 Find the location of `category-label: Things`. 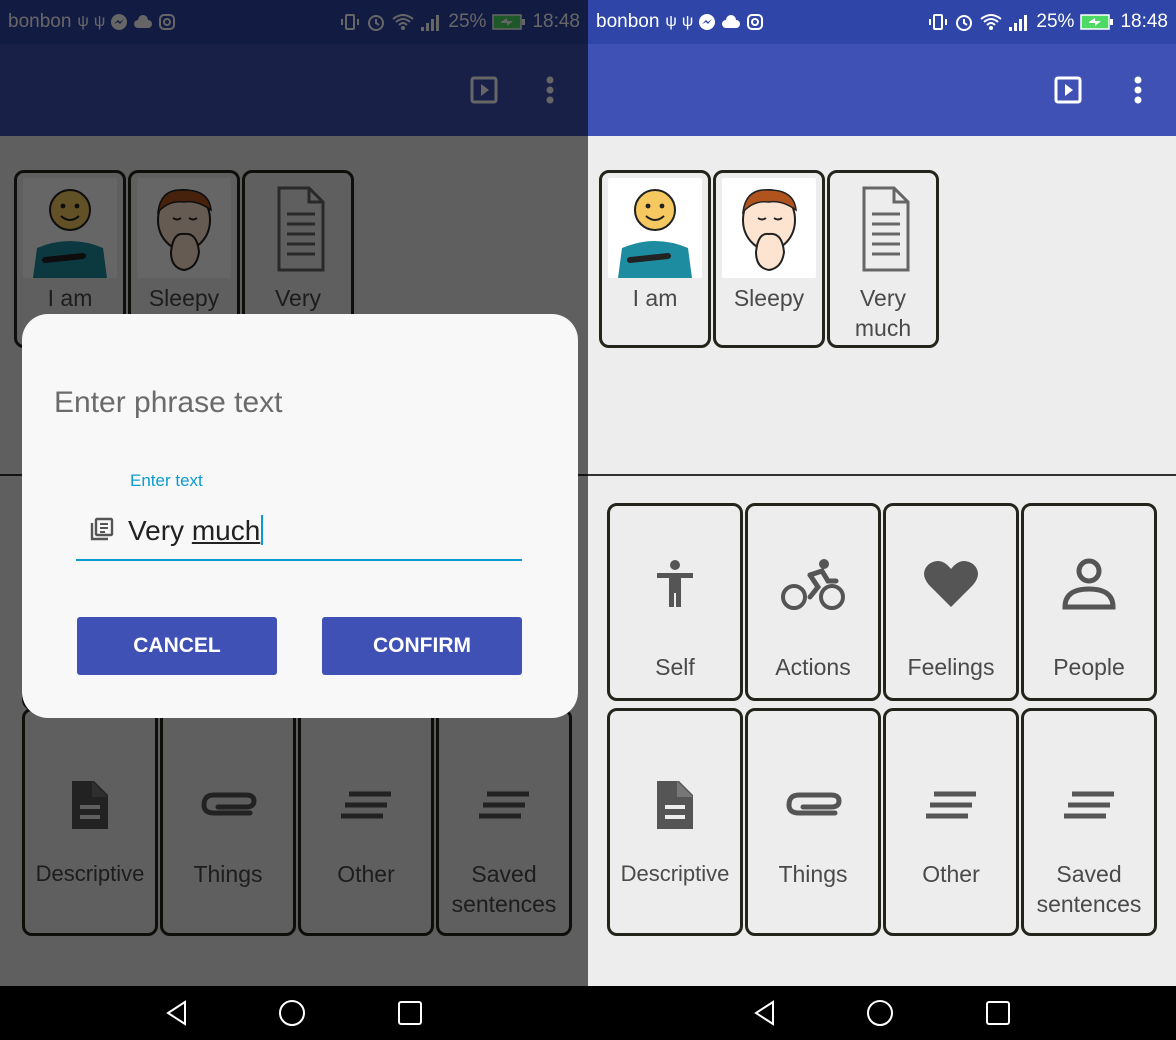

category-label: Things is located at coordinates (813, 874).